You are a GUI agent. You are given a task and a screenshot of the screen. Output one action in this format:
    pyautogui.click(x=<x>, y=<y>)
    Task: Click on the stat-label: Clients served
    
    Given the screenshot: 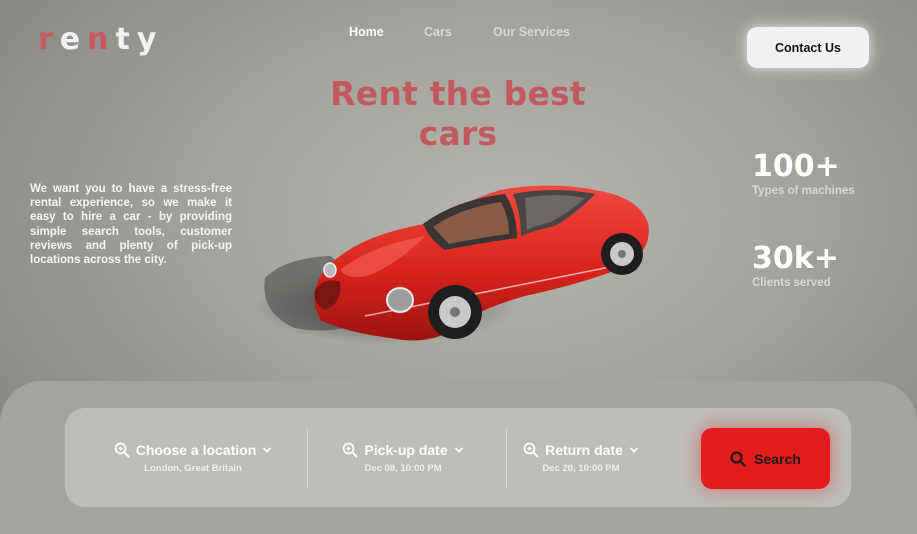 What is the action you would take?
    pyautogui.click(x=791, y=283)
    